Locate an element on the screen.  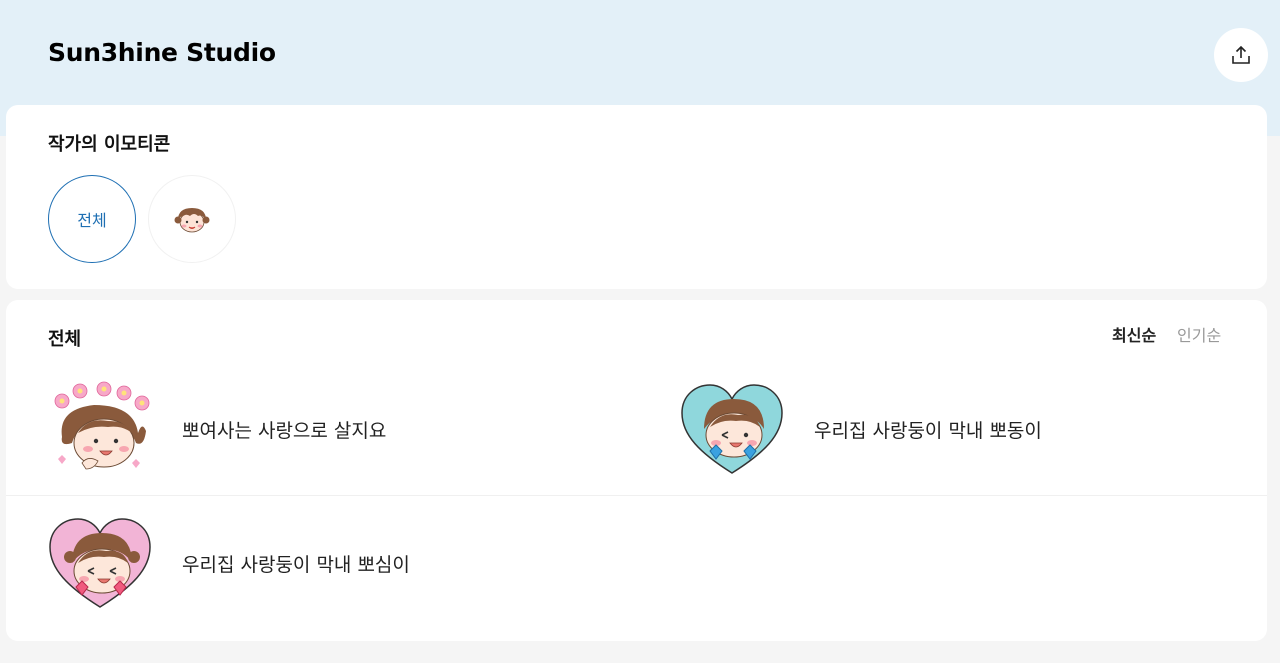
baby-girl-flowers-icon is located at coordinates (102, 425).